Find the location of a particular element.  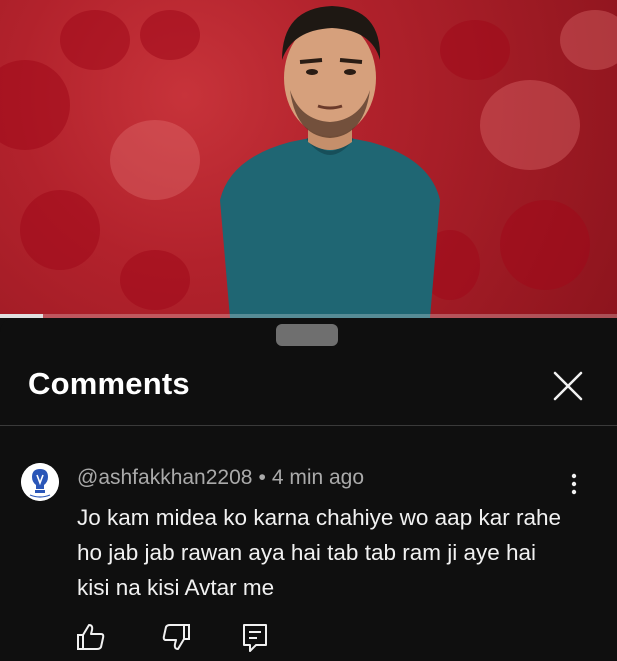

comment-time: 4 min ago is located at coordinates (318, 477).